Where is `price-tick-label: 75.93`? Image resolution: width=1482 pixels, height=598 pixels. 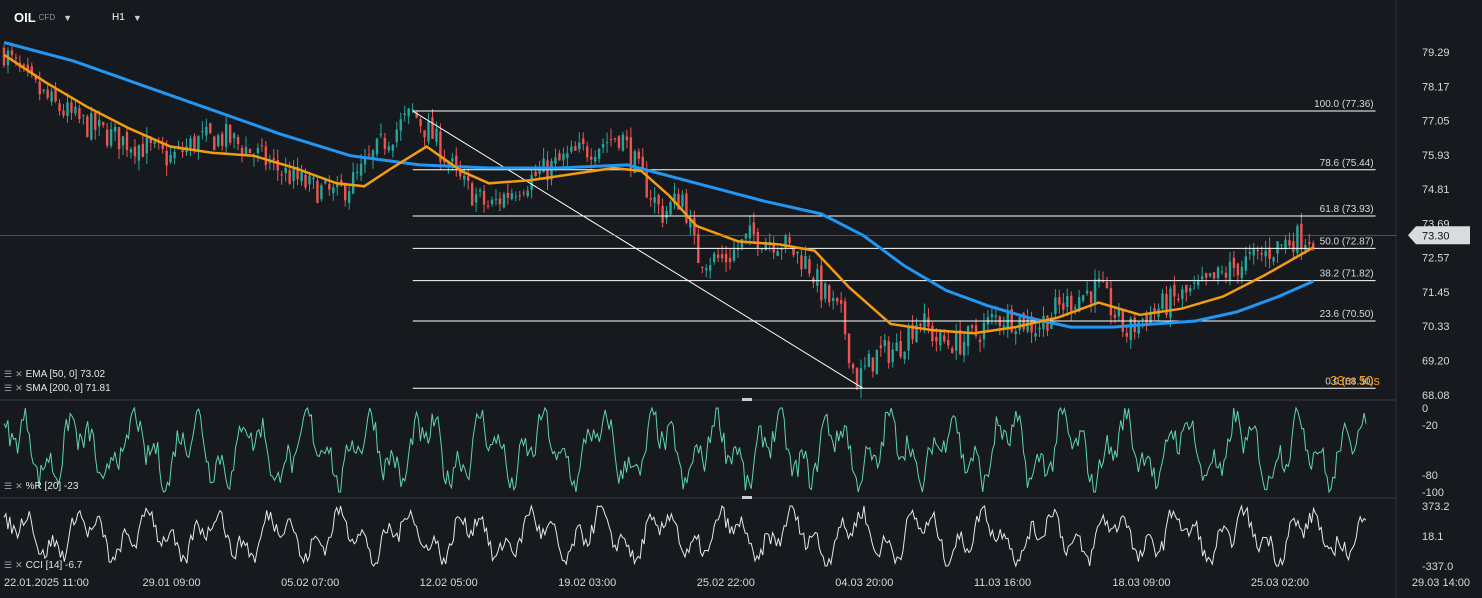 price-tick-label: 75.93 is located at coordinates (1436, 156).